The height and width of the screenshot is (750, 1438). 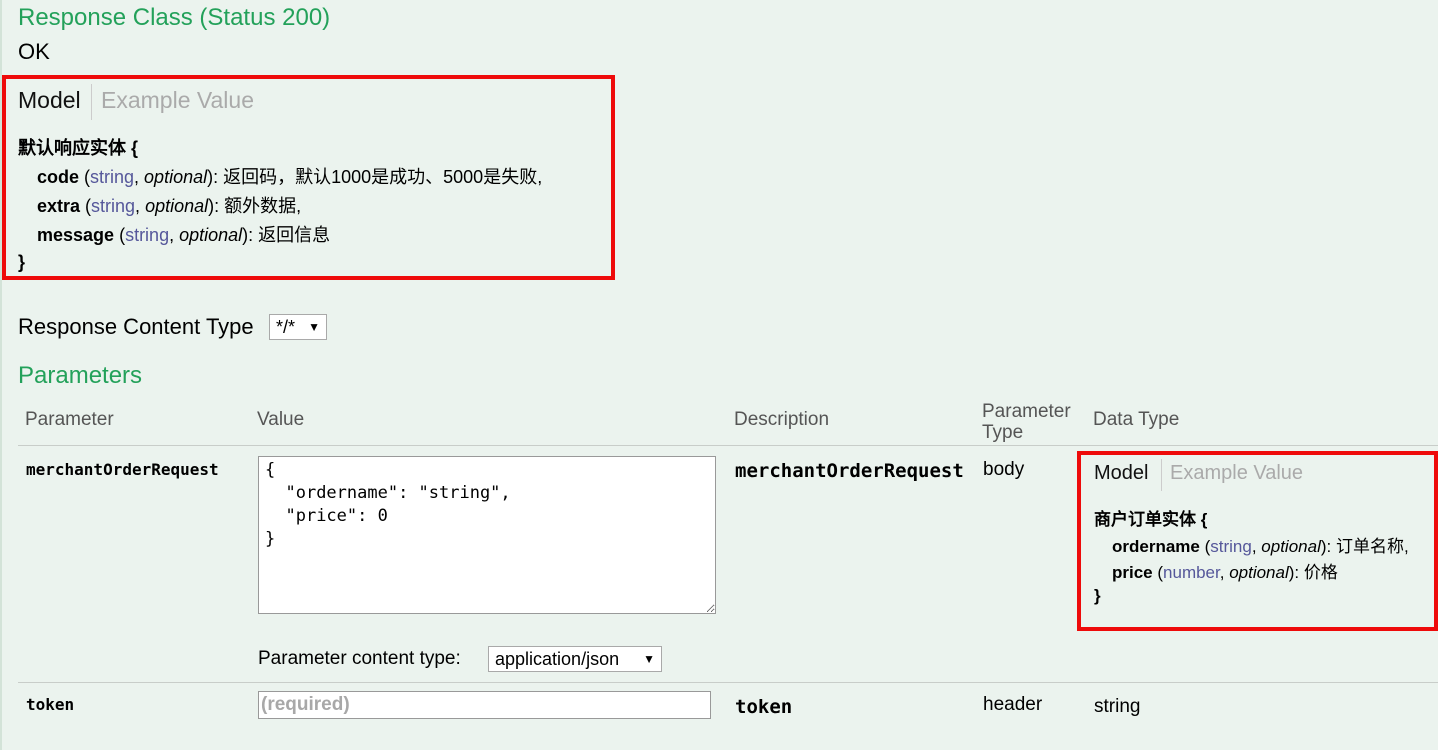 I want to click on datatype-model-close-brace: }, so click(x=1097, y=595).